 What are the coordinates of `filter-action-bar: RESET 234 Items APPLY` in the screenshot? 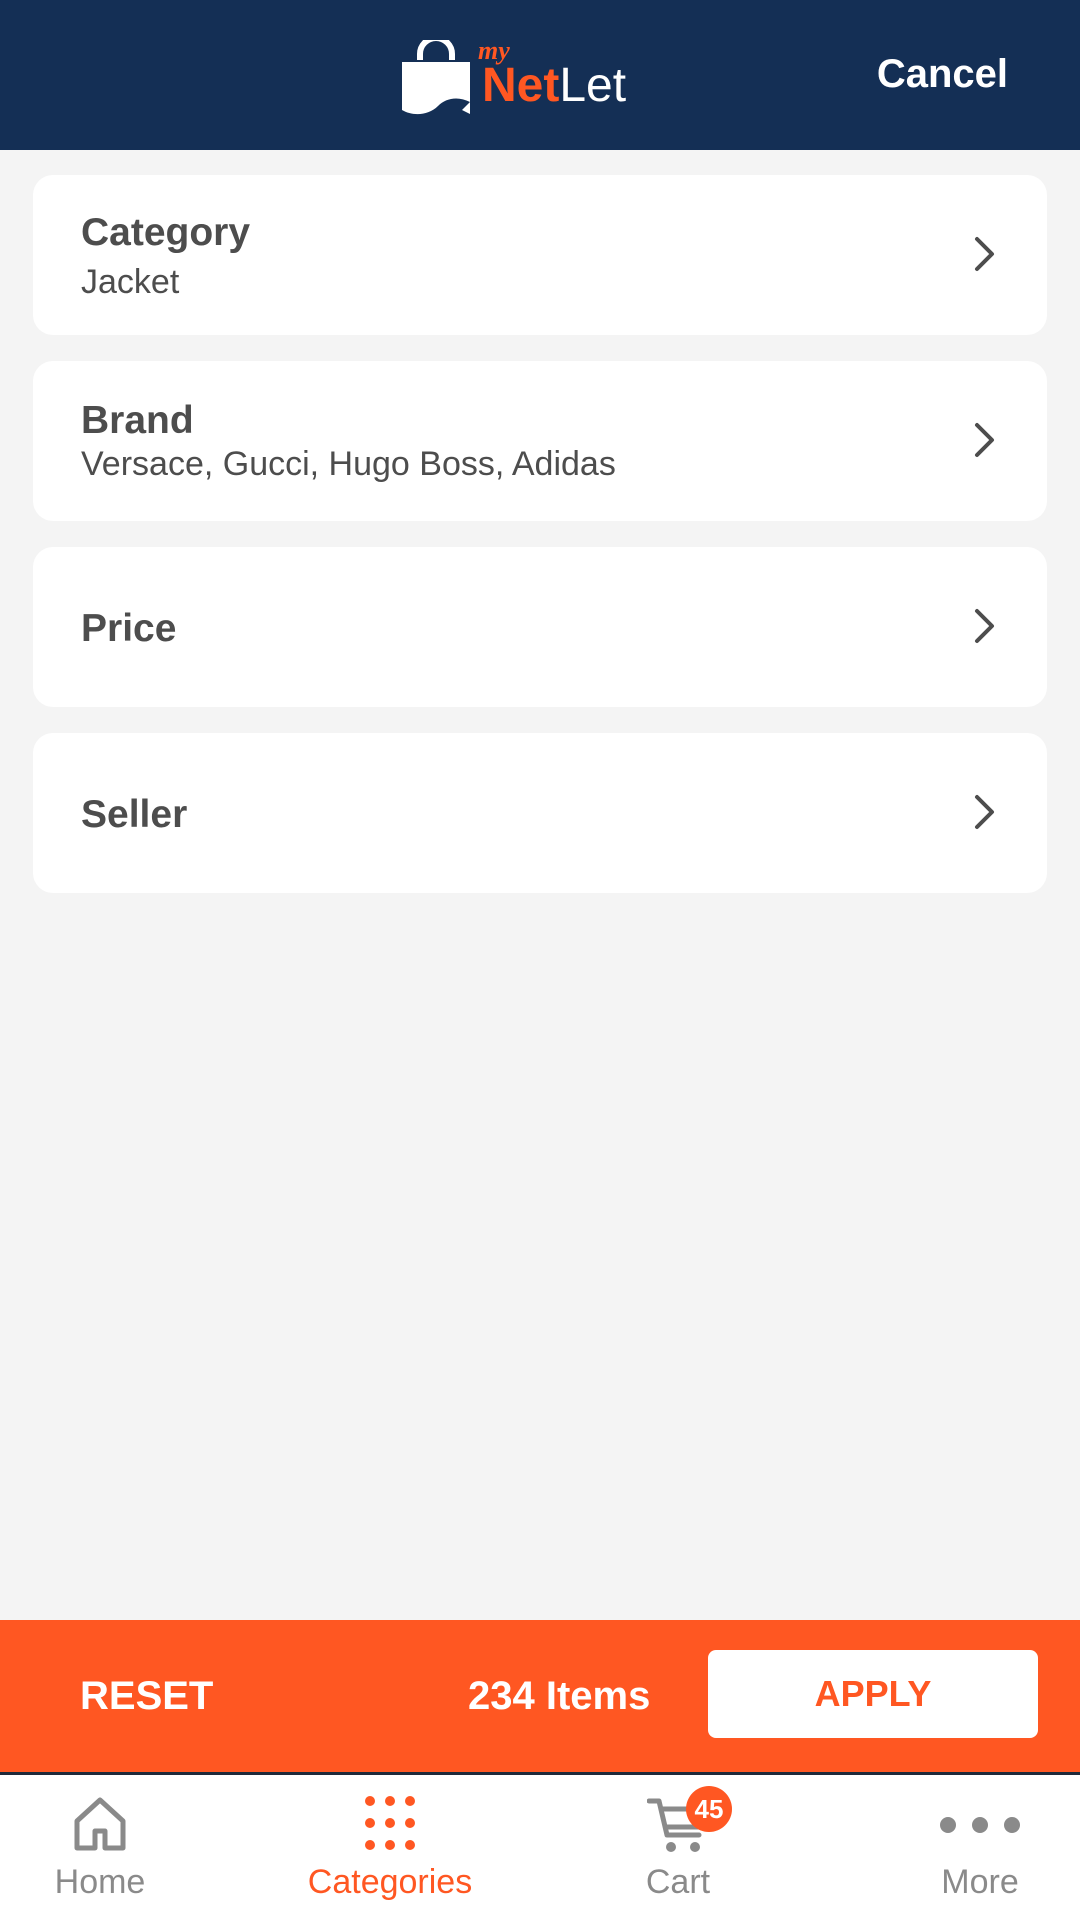 It's located at (540, 1696).